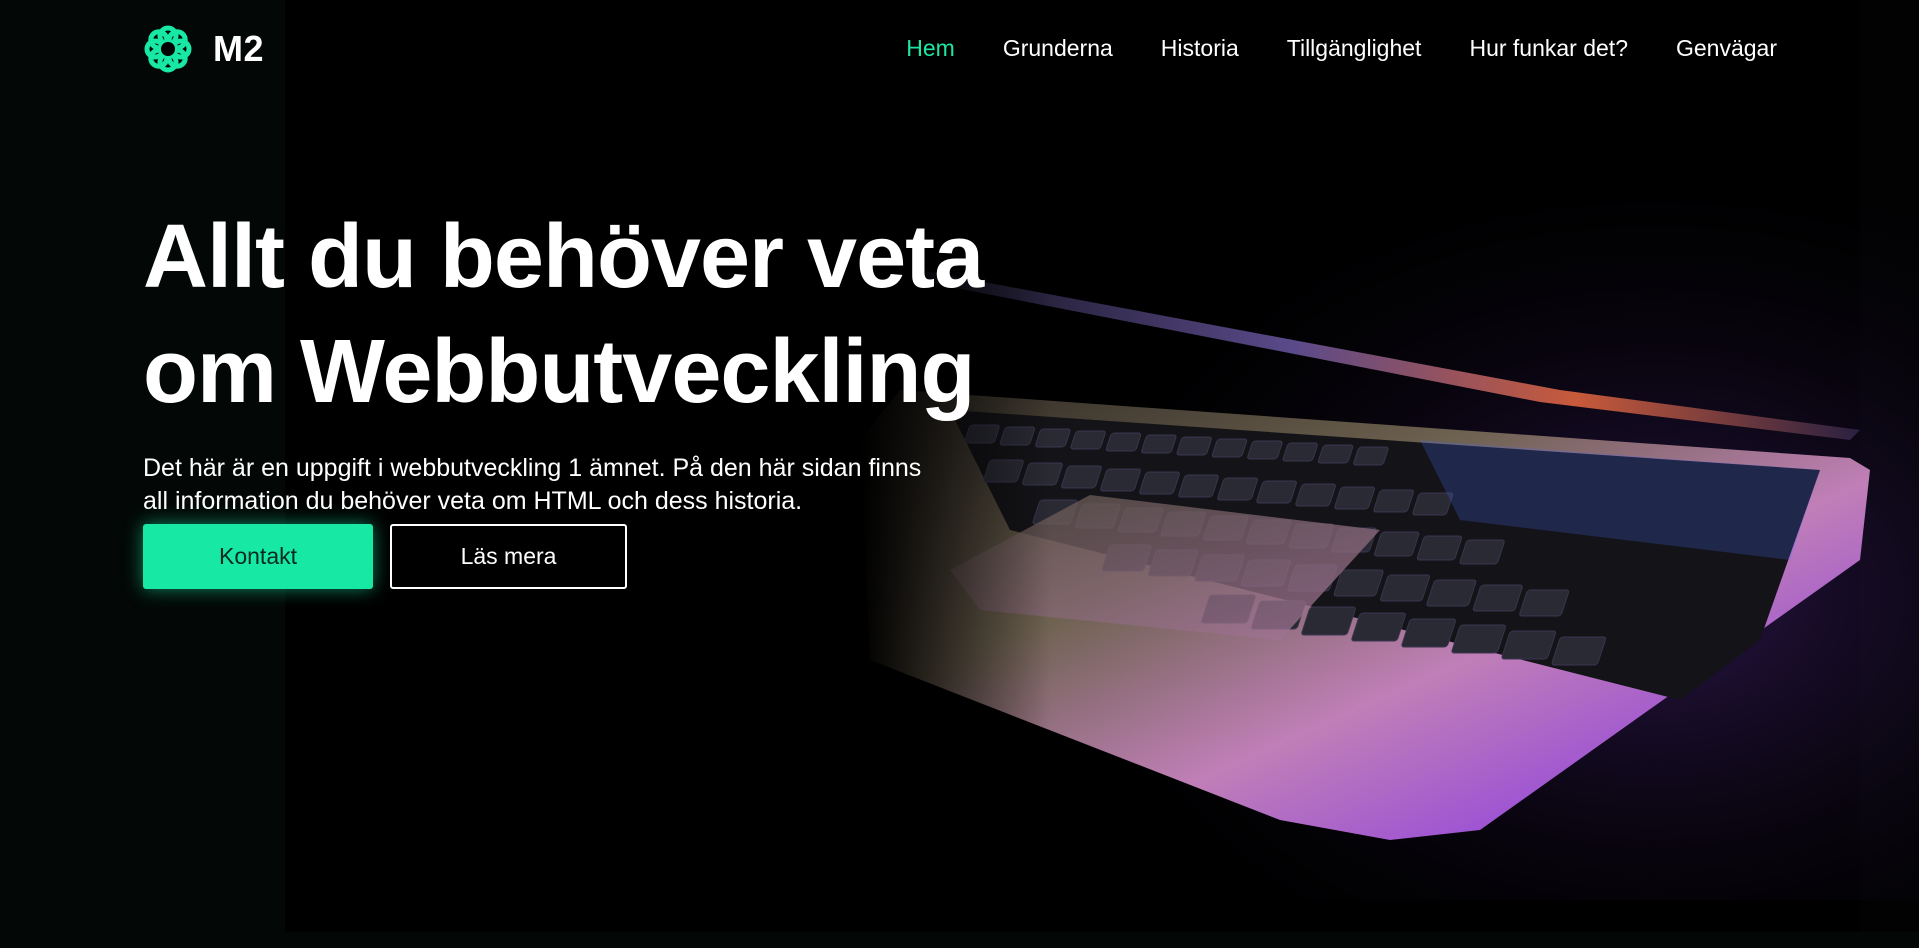 This screenshot has height=948, width=1919. I want to click on hero-title: Allt du behöver veta om Webbutveckling, so click(593, 315).